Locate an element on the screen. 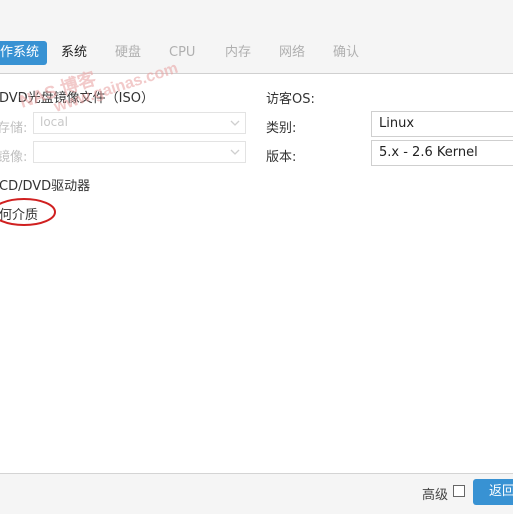 This screenshot has height=514, width=513. os-version-value: 5.x - 2.6 Kernel is located at coordinates (428, 152).